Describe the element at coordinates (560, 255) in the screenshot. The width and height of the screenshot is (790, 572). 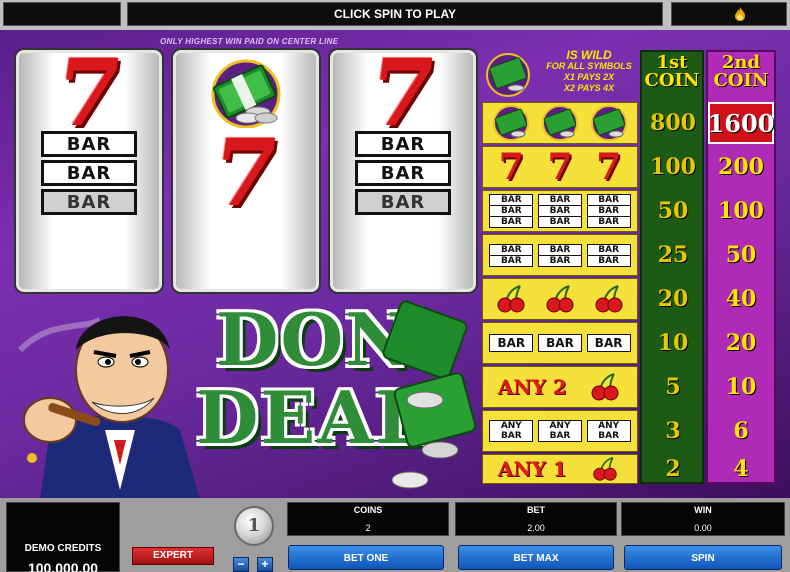
I see `paytable-combo: BAR BAR BAR BAR BAR BAR` at that location.